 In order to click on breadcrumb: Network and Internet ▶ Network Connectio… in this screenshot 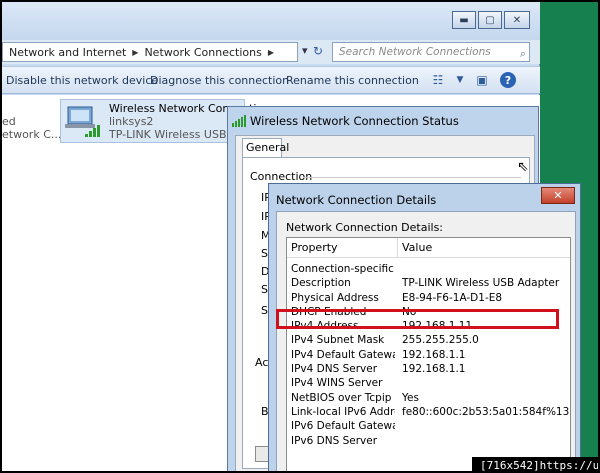, I will do `click(150, 52)`.